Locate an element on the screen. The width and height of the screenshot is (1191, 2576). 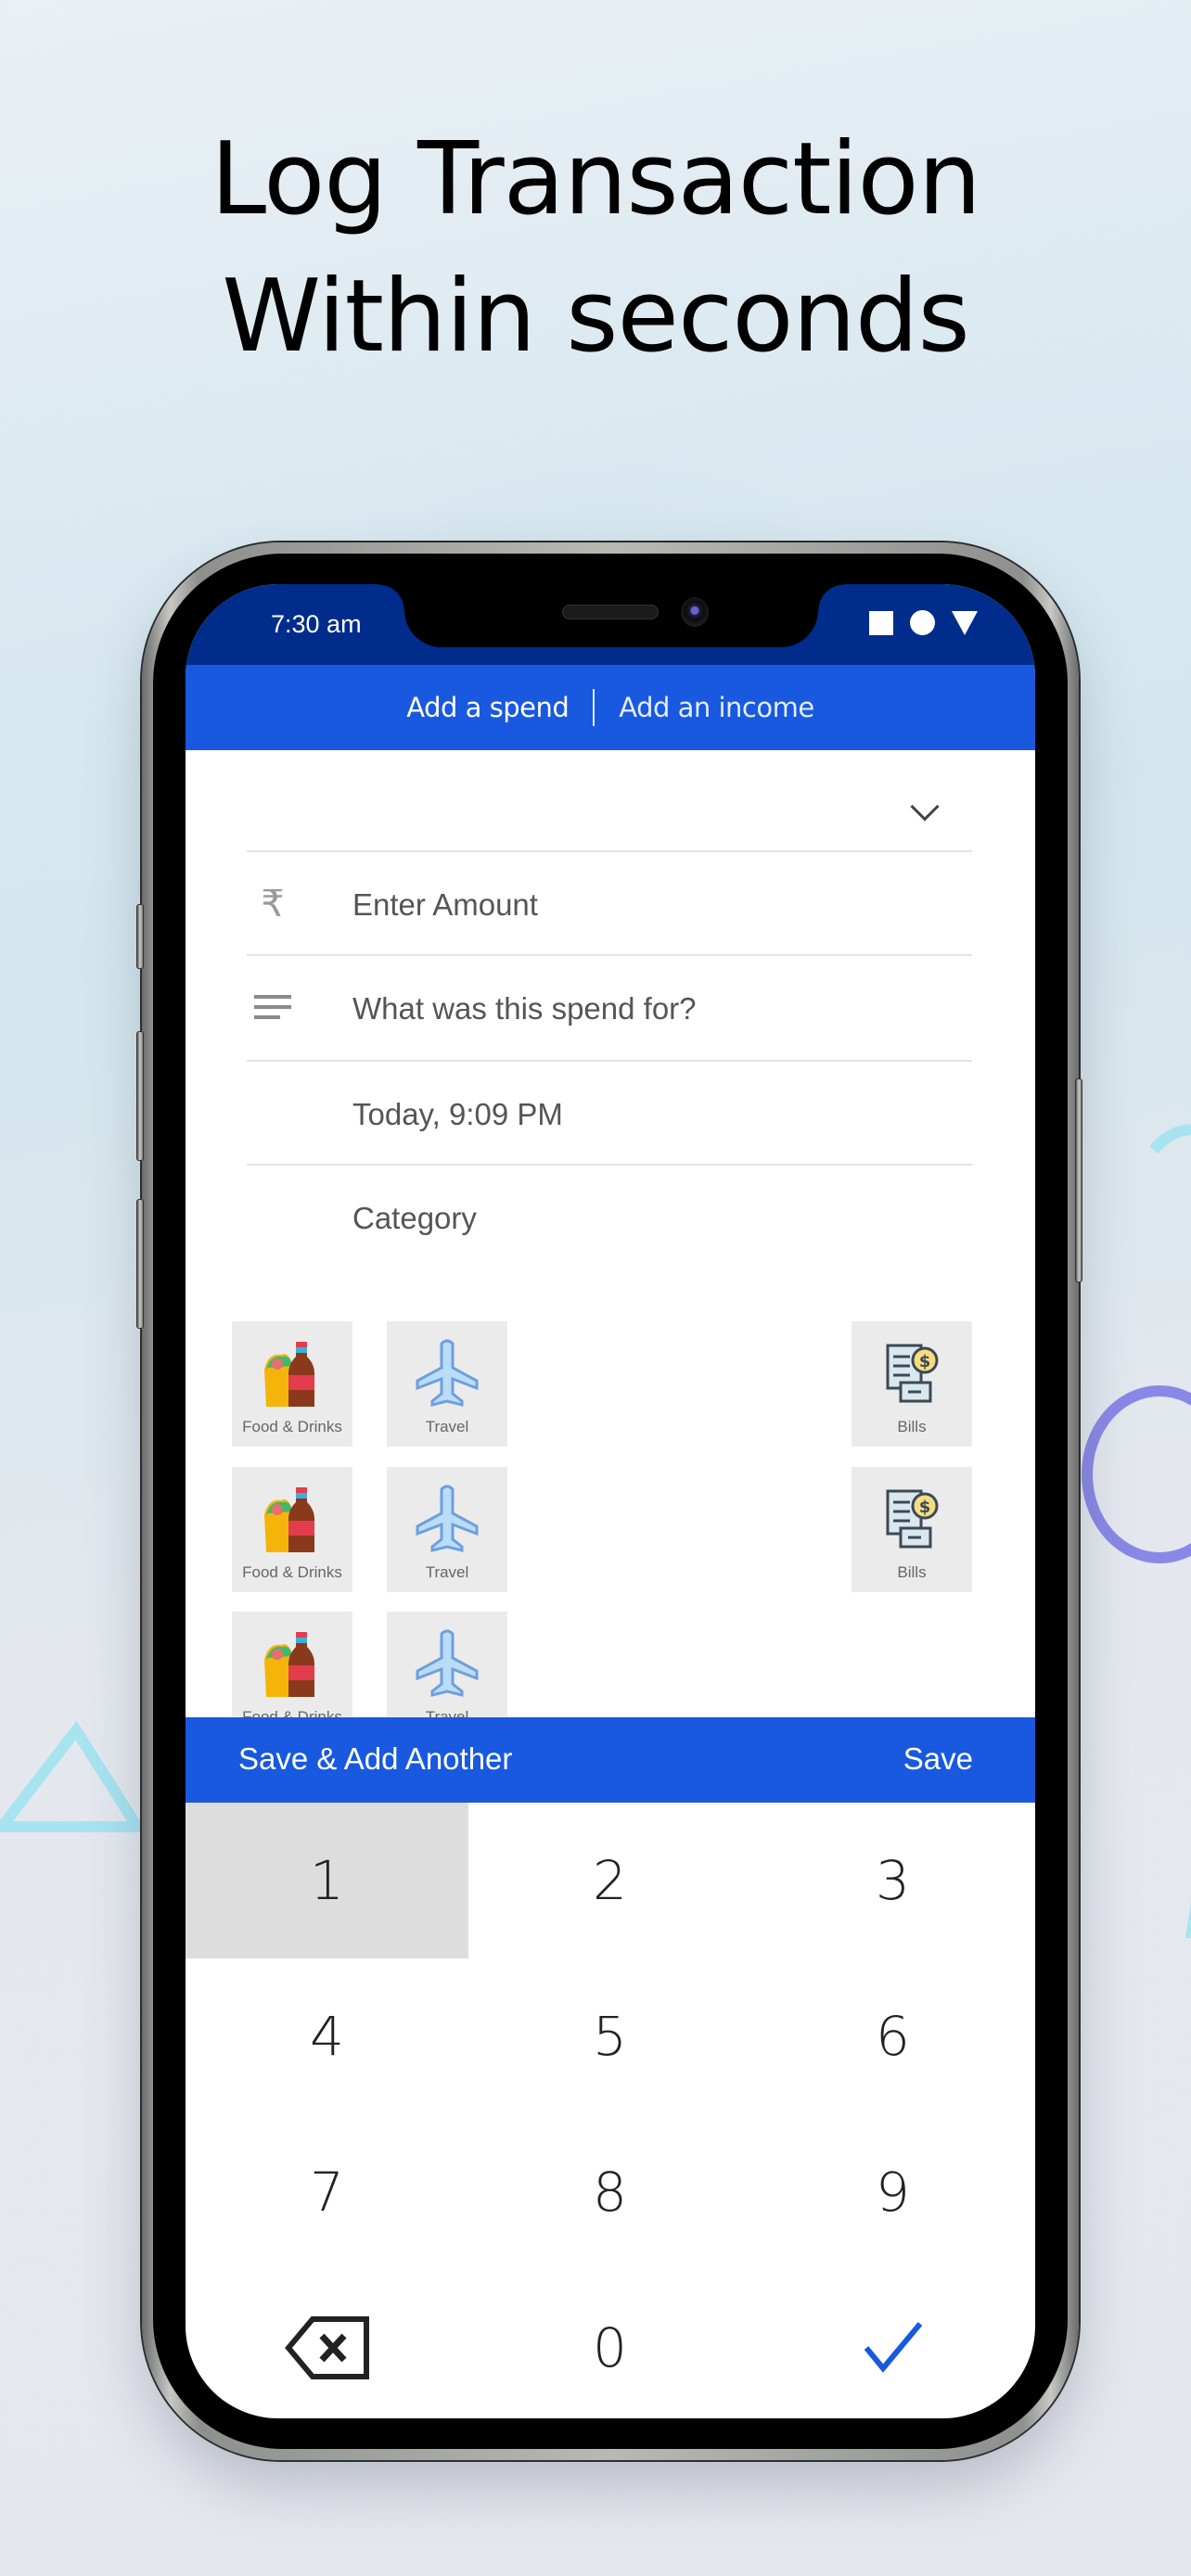
save-button: Save is located at coordinates (938, 1759).